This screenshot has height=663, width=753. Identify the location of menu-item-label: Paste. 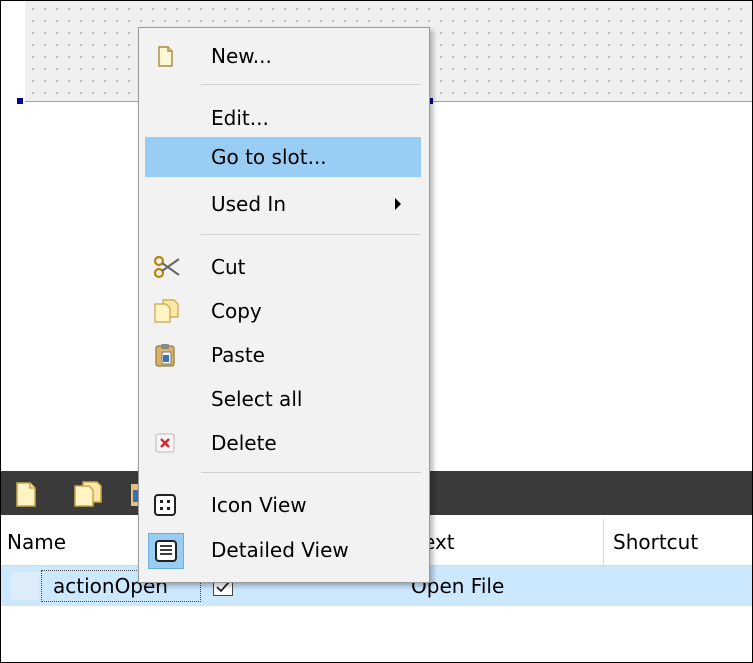
(238, 355).